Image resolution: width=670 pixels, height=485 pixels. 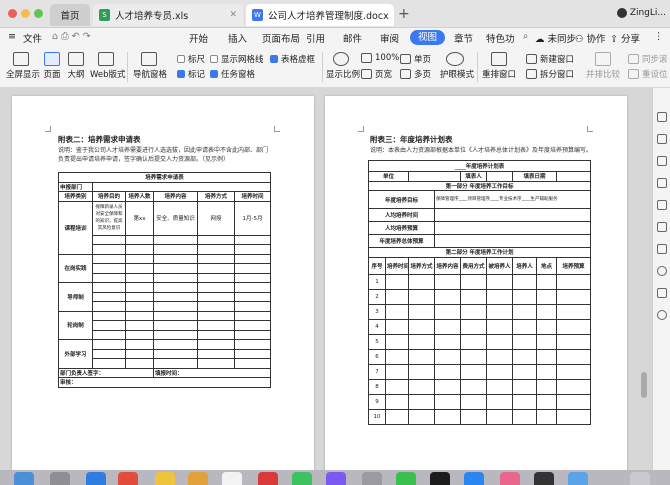 What do you see at coordinates (343, 66) in the screenshot?
I see `zoom-ratio-button: 显示比例` at bounding box center [343, 66].